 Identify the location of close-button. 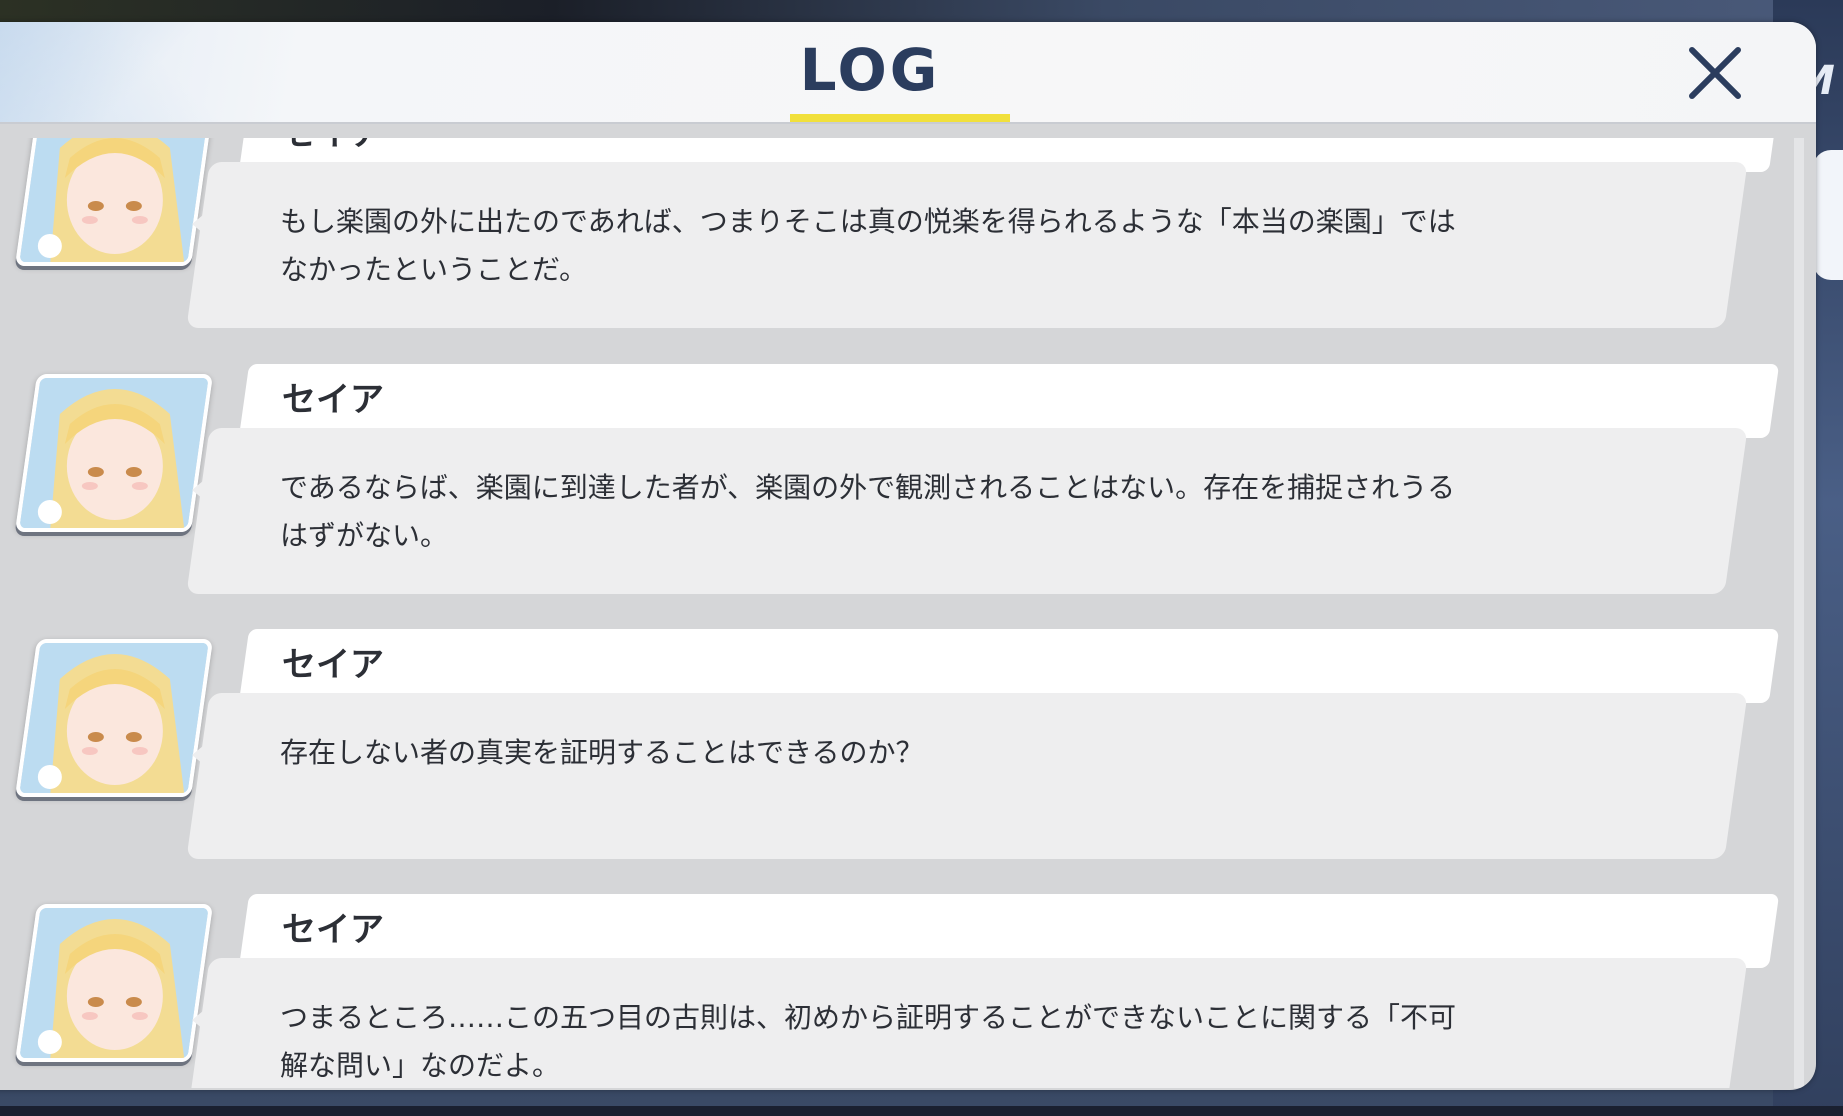
(1715, 73).